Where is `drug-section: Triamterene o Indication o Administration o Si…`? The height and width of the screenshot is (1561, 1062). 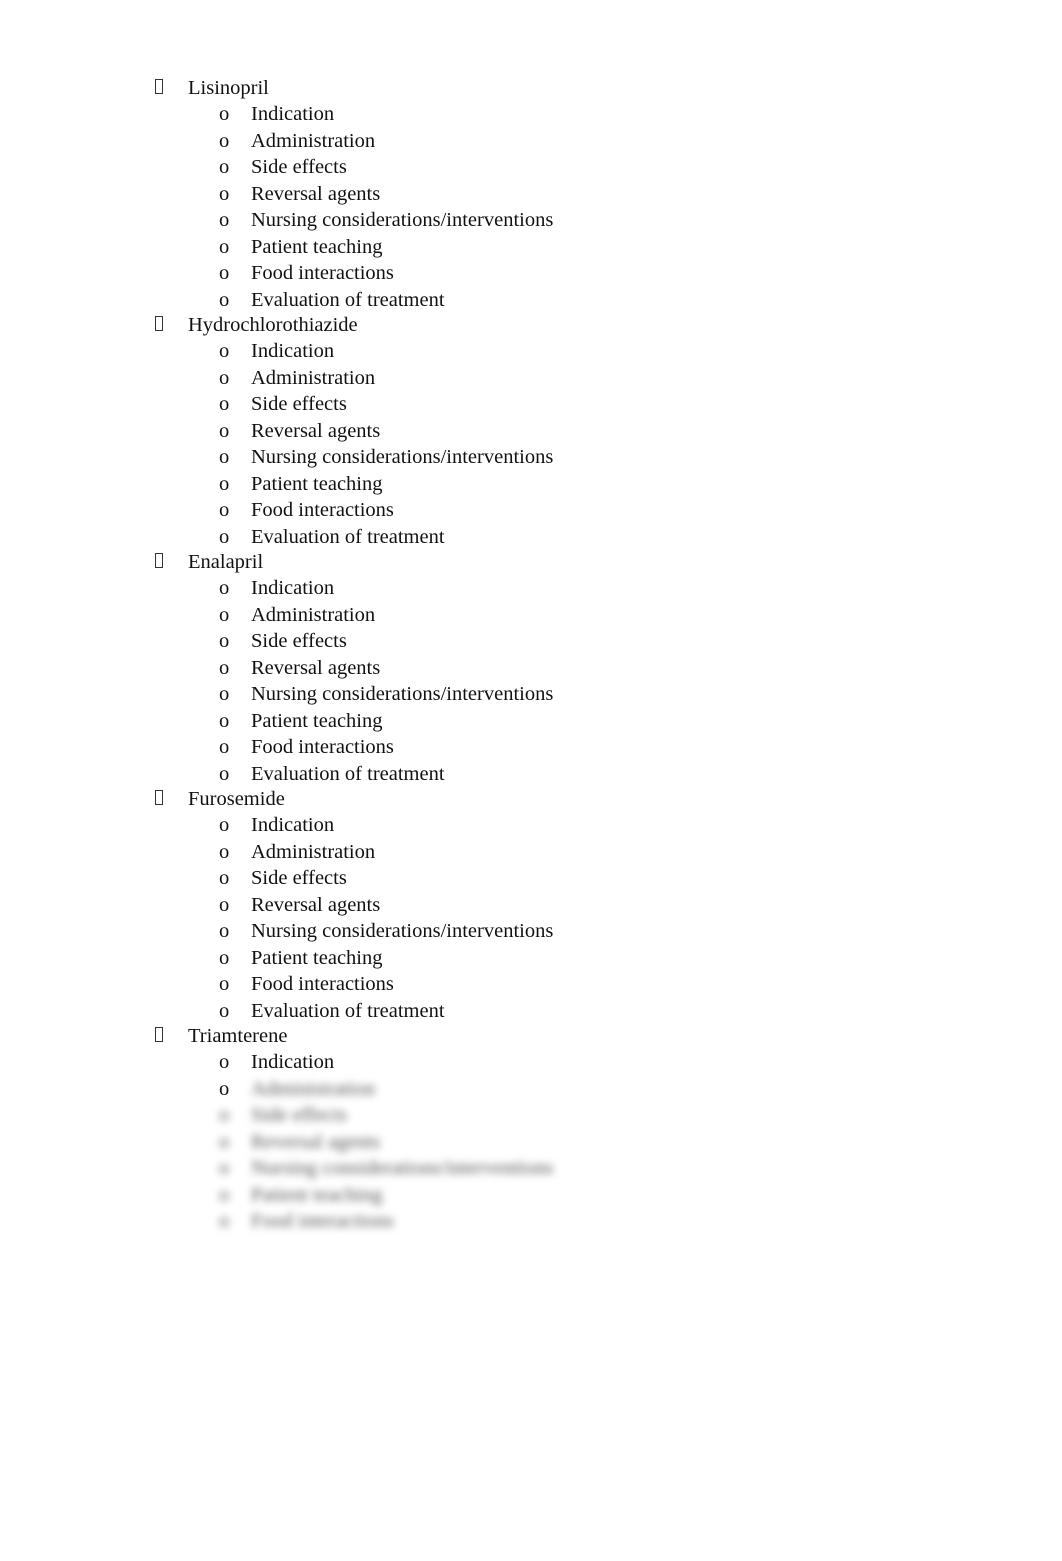 drug-section: Triamterene o Indication o Administration o Si… is located at coordinates (531, 1129).